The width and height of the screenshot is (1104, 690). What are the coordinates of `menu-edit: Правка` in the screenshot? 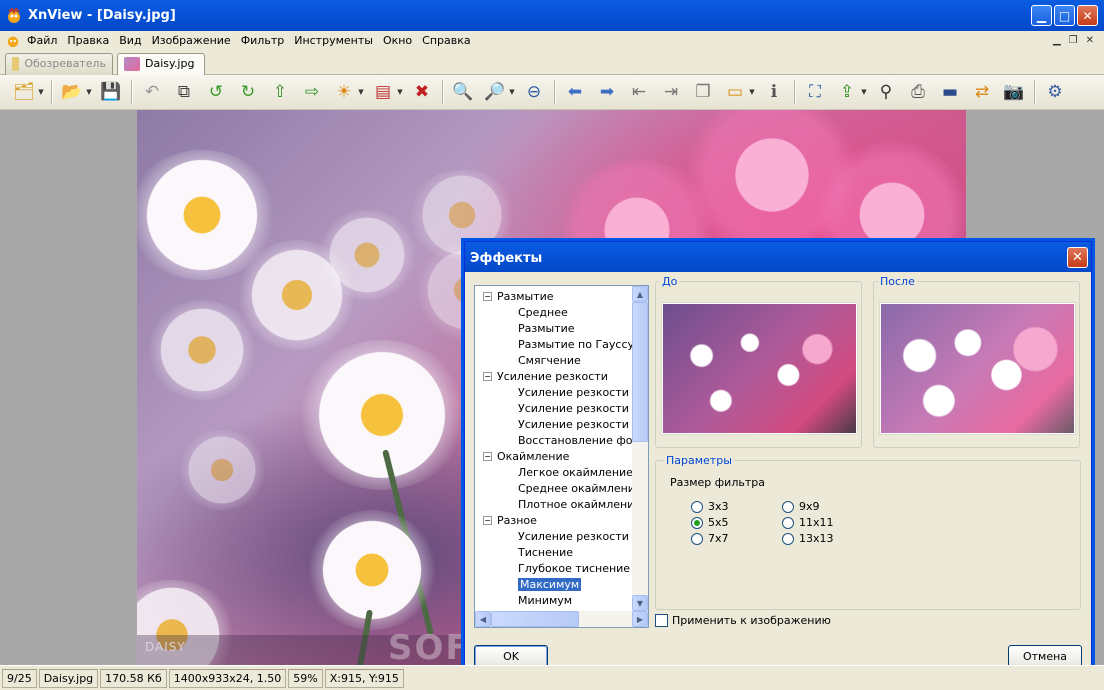 It's located at (88, 40).